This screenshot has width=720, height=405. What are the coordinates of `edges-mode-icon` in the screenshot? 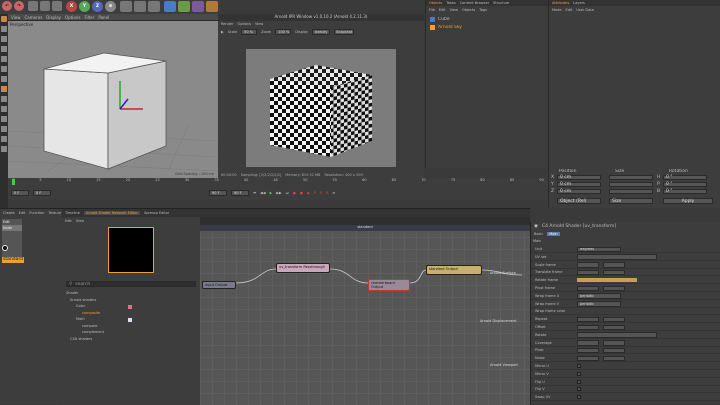 It's located at (4, 69).